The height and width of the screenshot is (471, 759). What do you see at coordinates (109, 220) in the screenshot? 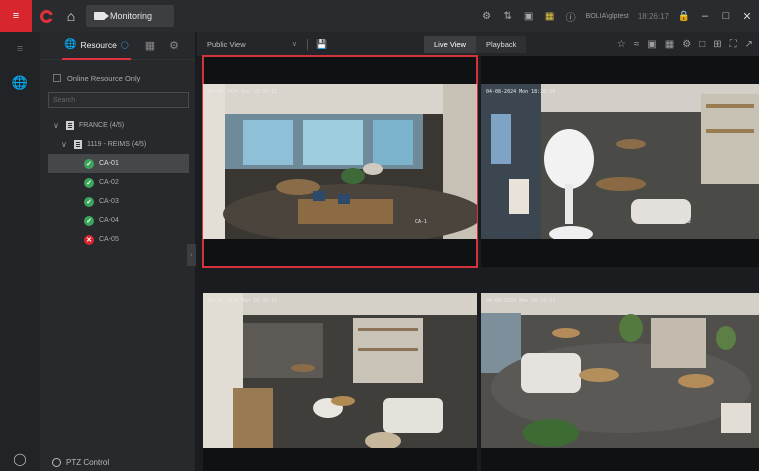
I see `camera-label: CA-04` at bounding box center [109, 220].